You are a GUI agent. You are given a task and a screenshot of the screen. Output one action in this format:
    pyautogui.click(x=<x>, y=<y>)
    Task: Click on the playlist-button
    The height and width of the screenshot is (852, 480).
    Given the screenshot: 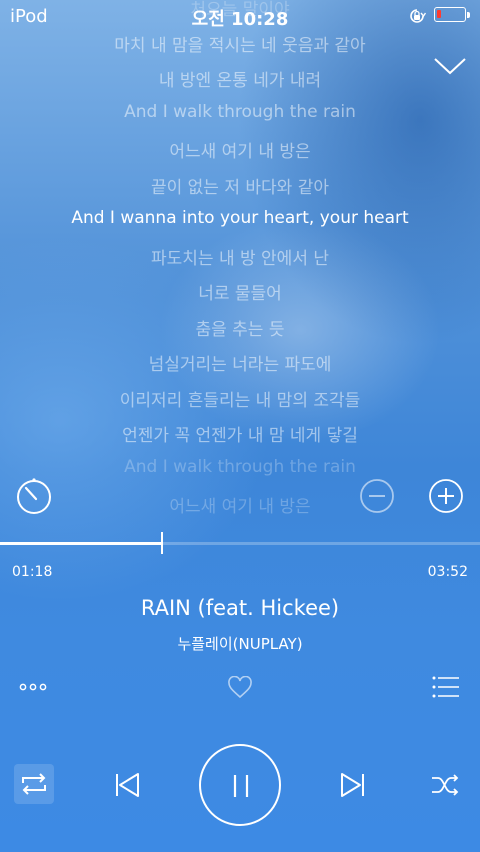 What is the action you would take?
    pyautogui.click(x=446, y=687)
    